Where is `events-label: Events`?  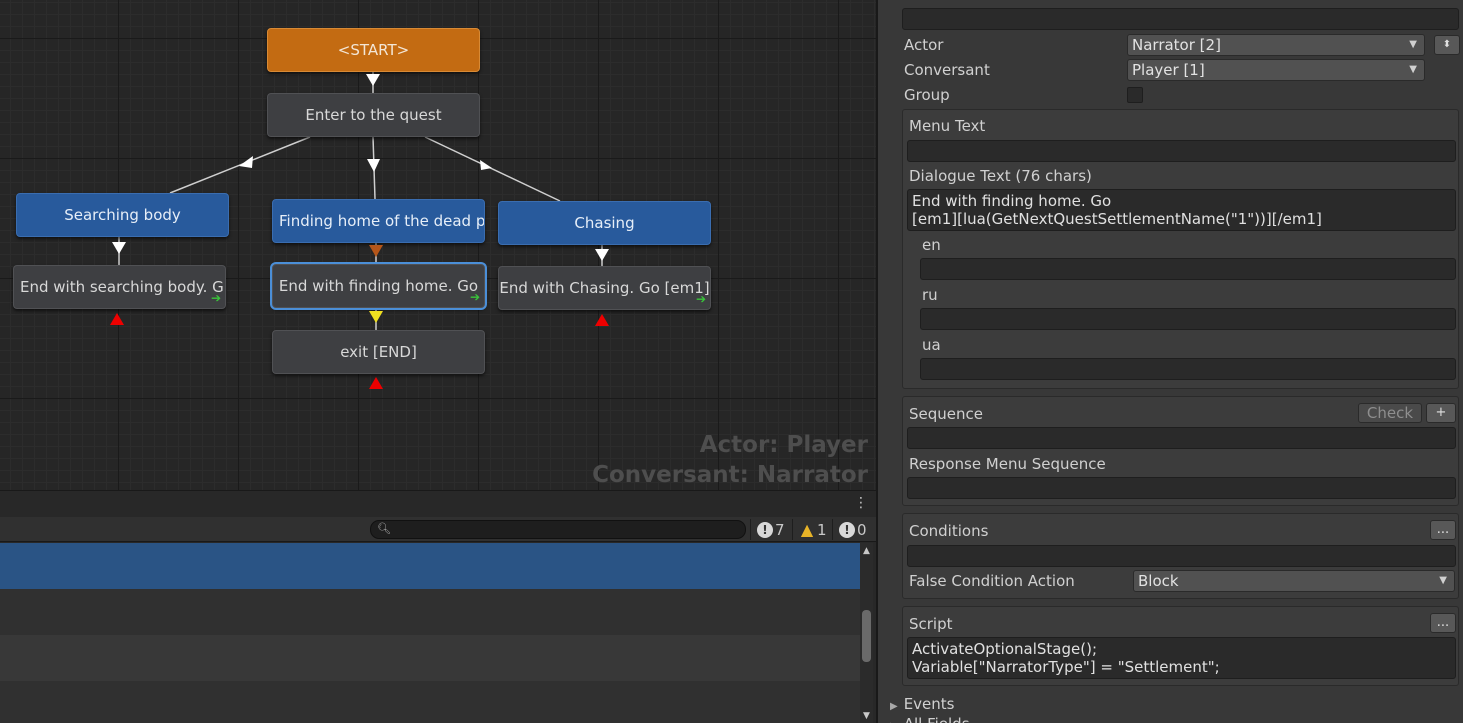
events-label: Events is located at coordinates (929, 704).